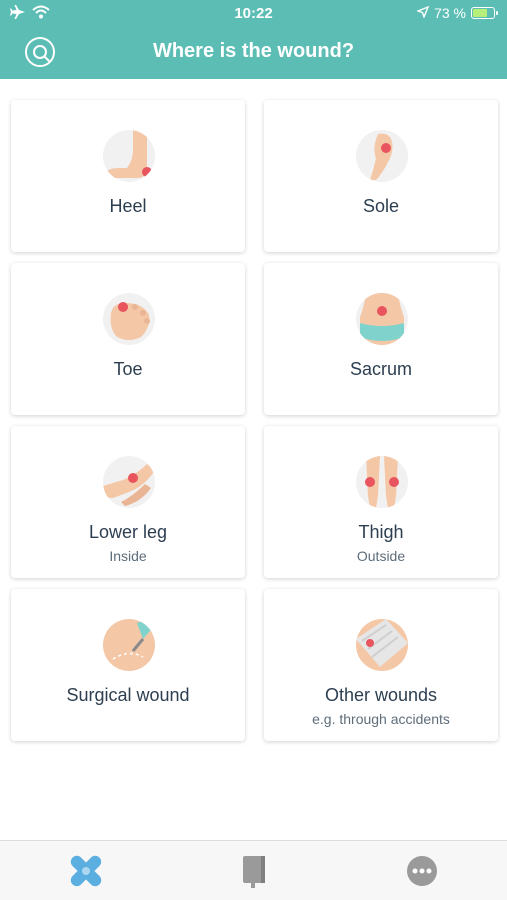 The image size is (507, 900). Describe the element at coordinates (128, 695) in the screenshot. I see `card-label: Surgical wound` at that location.